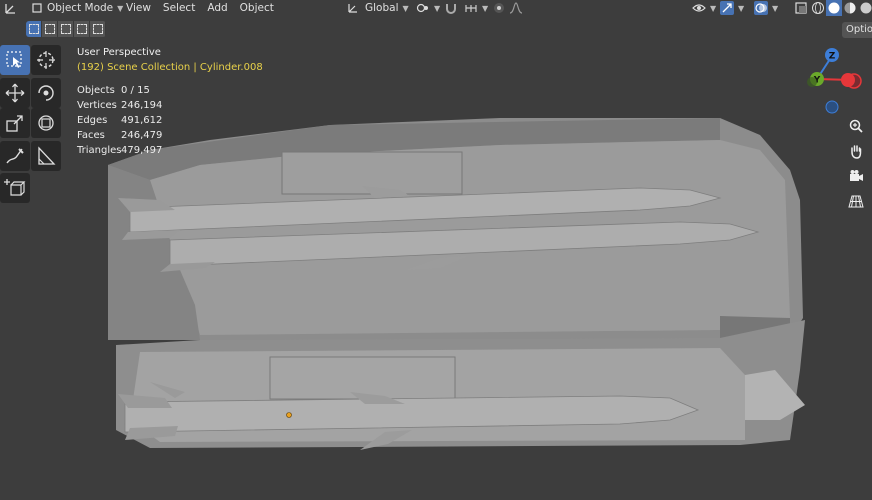 This screenshot has height=500, width=872. What do you see at coordinates (34, 29) in the screenshot?
I see `select-new-button` at bounding box center [34, 29].